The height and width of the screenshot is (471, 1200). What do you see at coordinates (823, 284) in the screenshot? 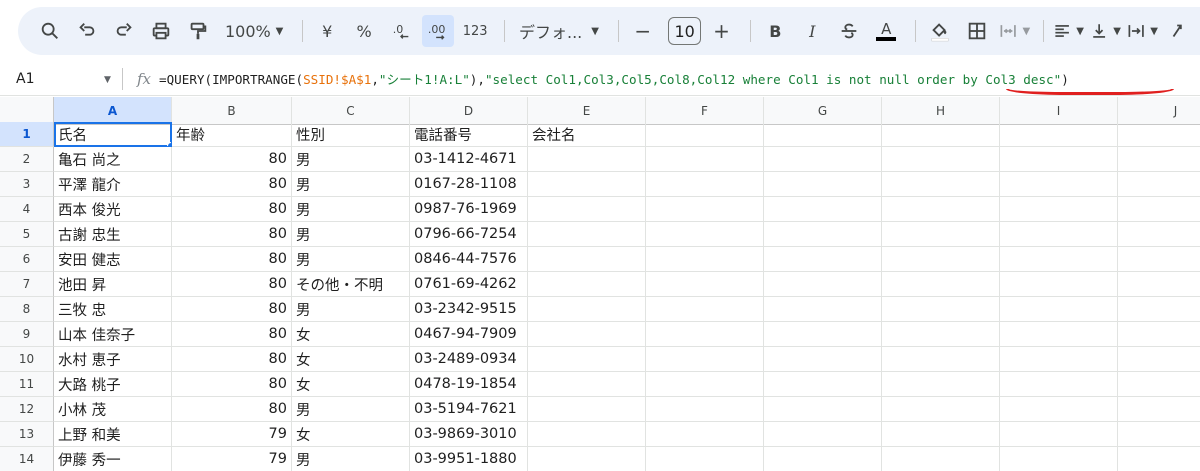
I see `cell-g7` at bounding box center [823, 284].